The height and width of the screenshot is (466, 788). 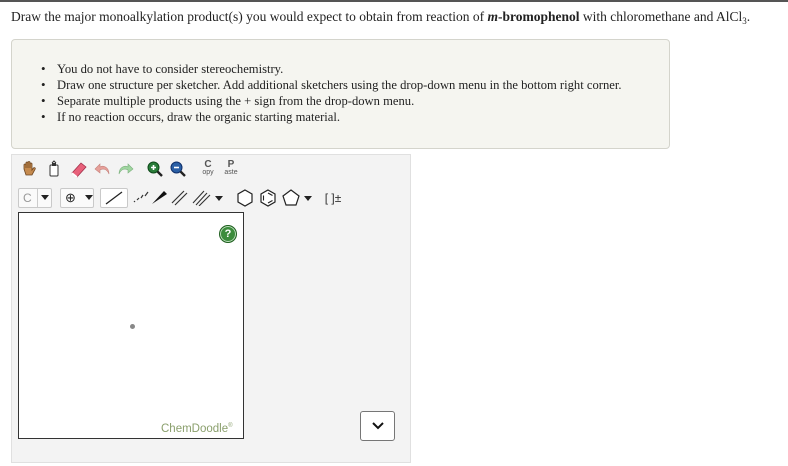 I want to click on canvas-center-dot, so click(x=132, y=326).